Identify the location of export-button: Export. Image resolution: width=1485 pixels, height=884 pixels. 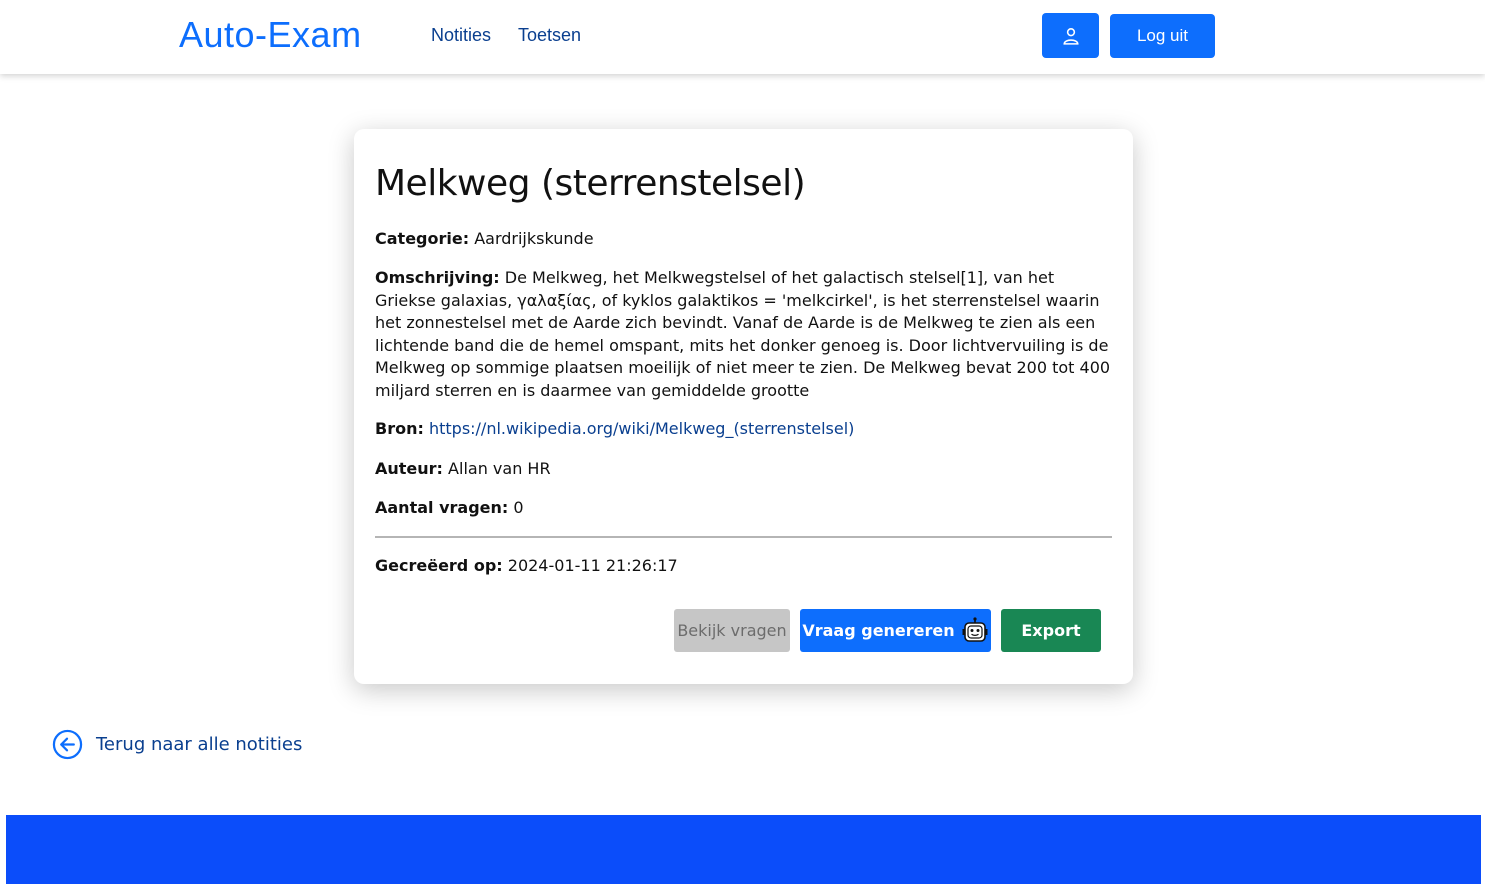
(1051, 630).